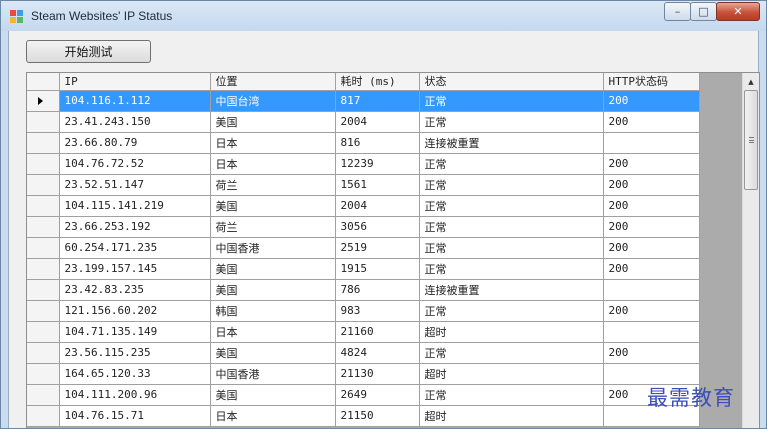 Image resolution: width=767 pixels, height=429 pixels. Describe the element at coordinates (751, 81) in the screenshot. I see `scroll-up-arrow-icon: ▲` at that location.